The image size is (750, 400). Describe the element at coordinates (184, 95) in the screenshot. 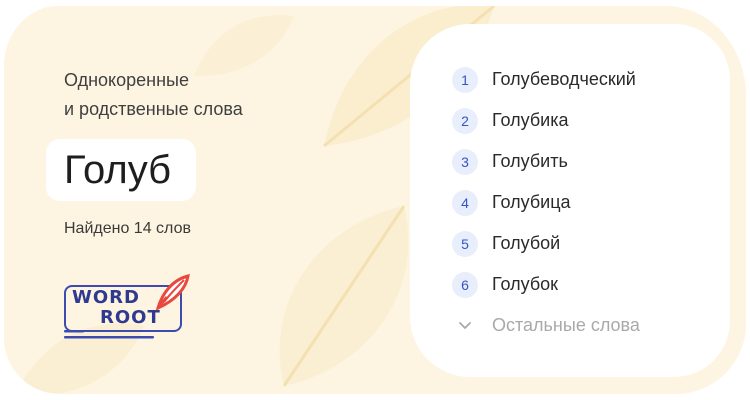

I see `page-subtitle: Однокоренные и родственные слова` at that location.